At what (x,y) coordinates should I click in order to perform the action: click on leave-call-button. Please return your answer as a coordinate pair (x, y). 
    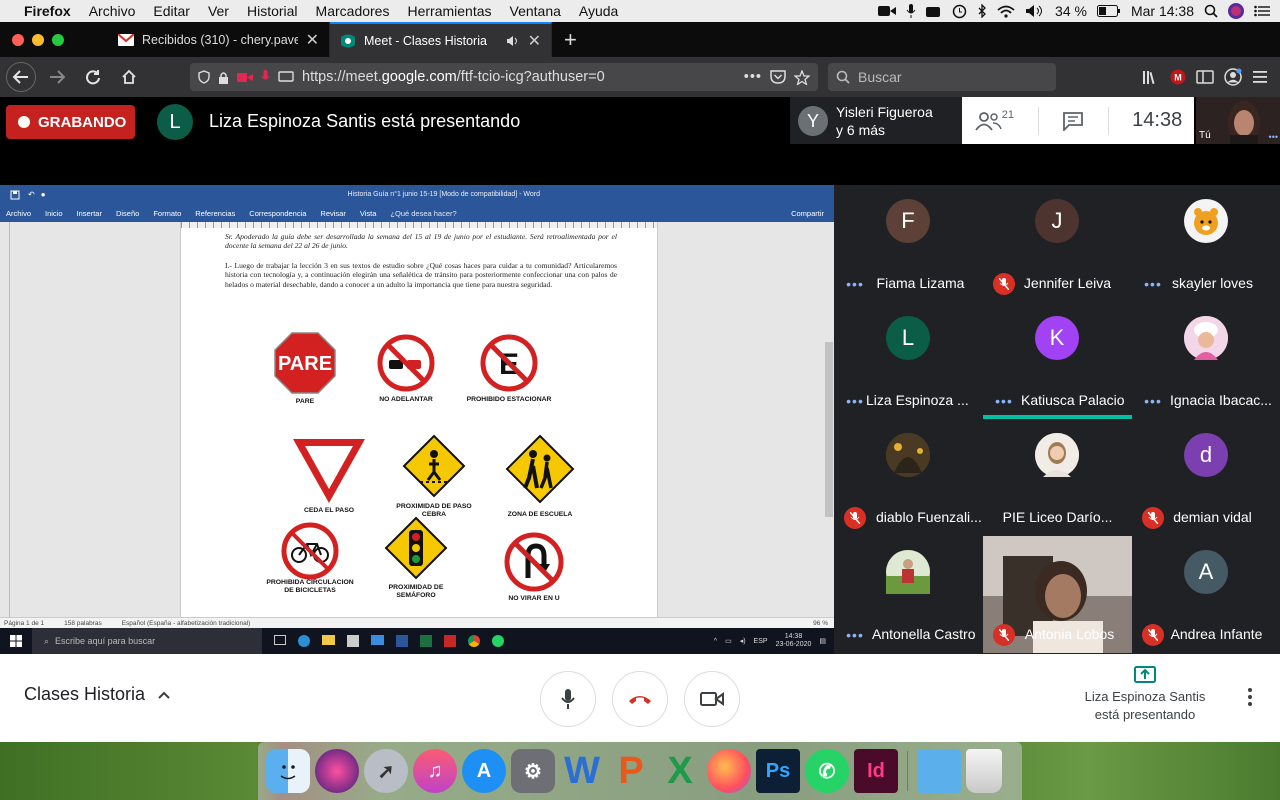
    Looking at the image, I should click on (640, 699).